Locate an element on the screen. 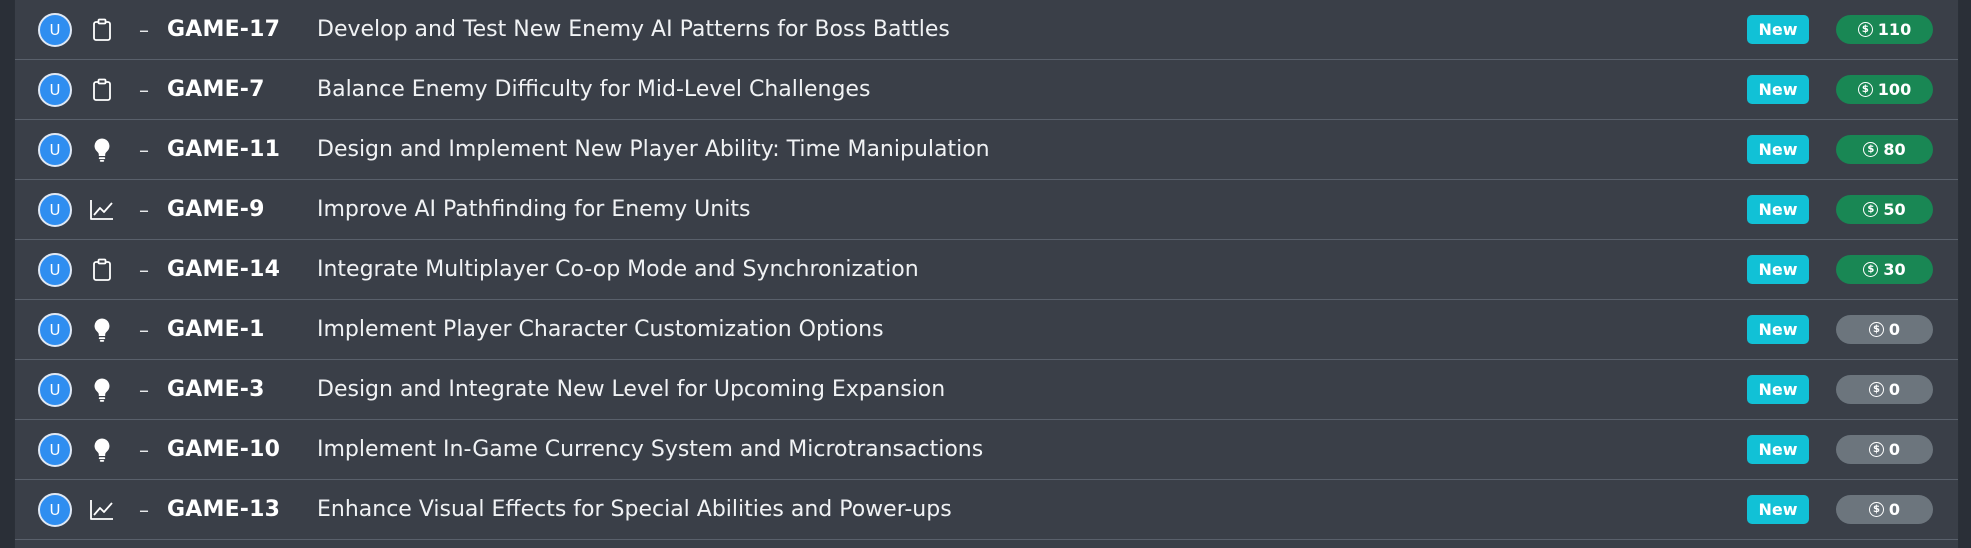  points-badge: $100 is located at coordinates (1884, 89).